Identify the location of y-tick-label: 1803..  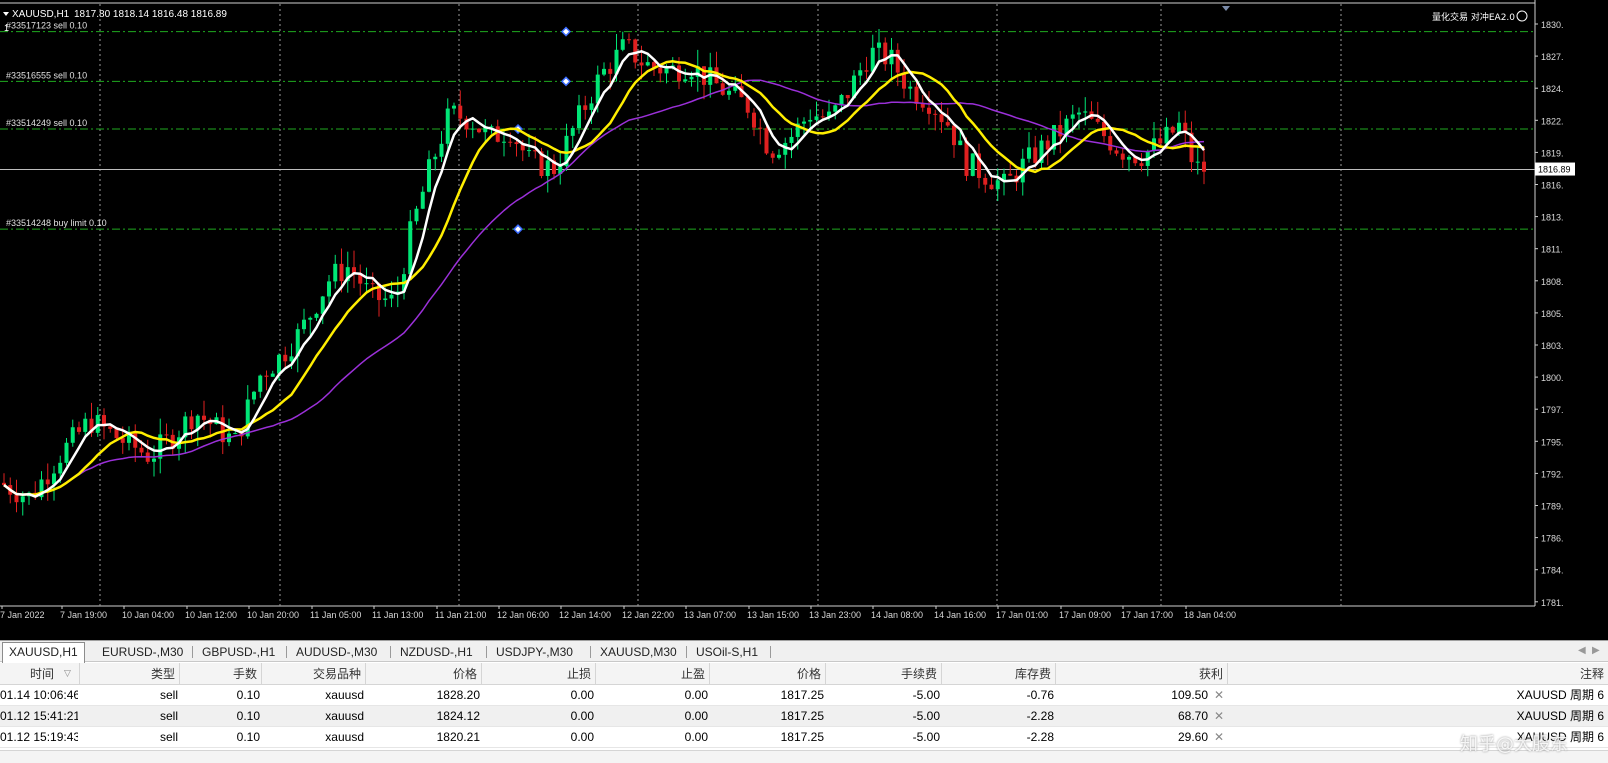
(1552, 346).